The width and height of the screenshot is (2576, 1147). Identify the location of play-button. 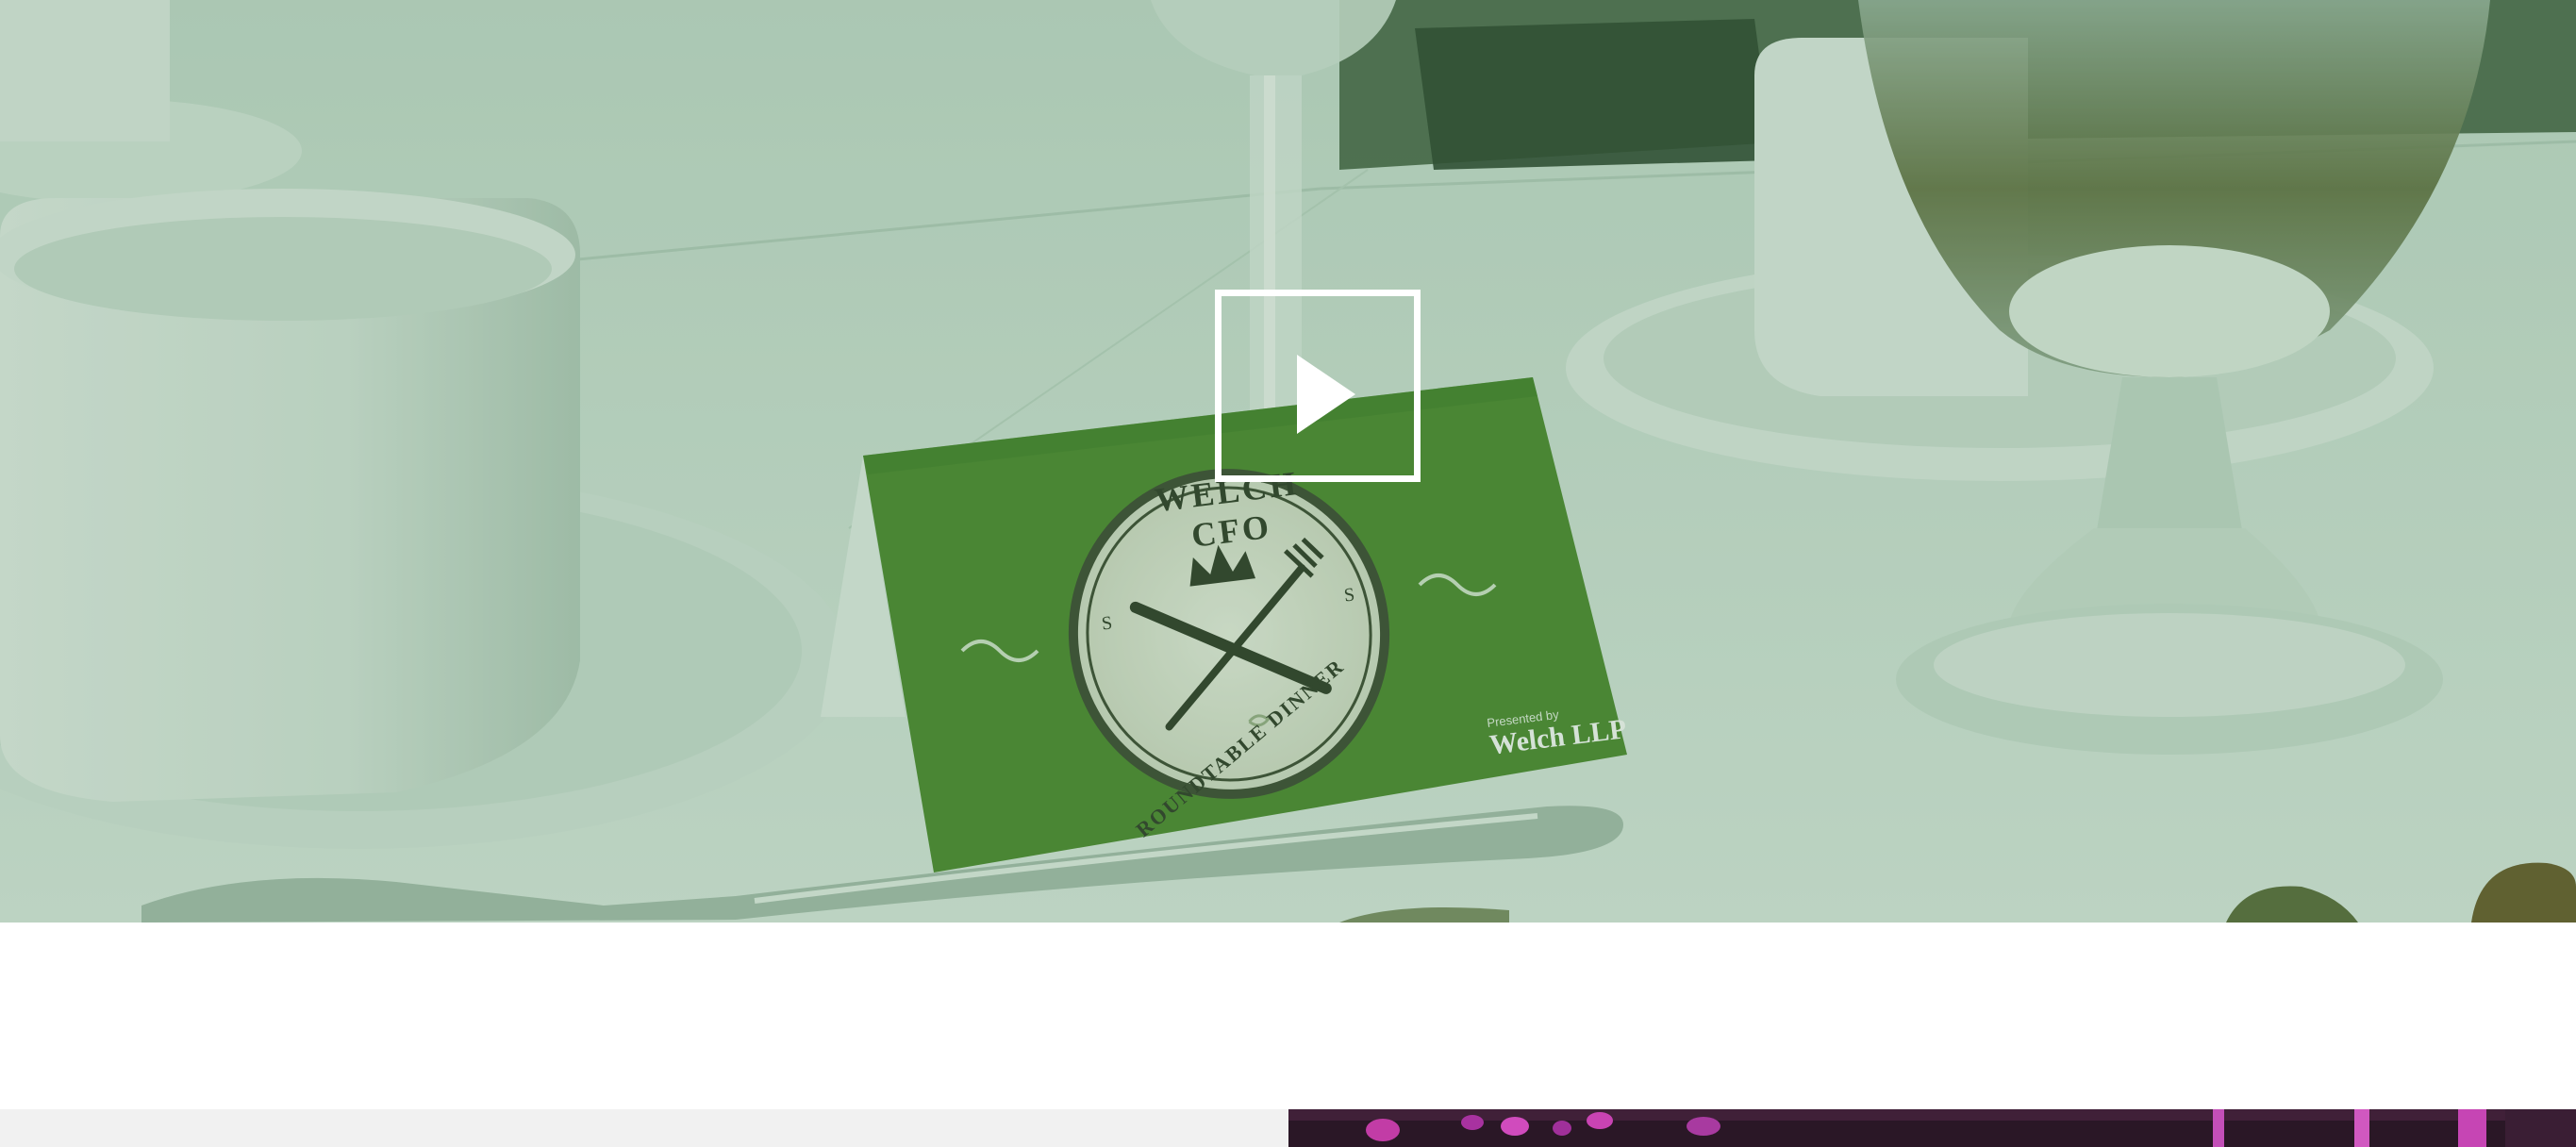
(1318, 386).